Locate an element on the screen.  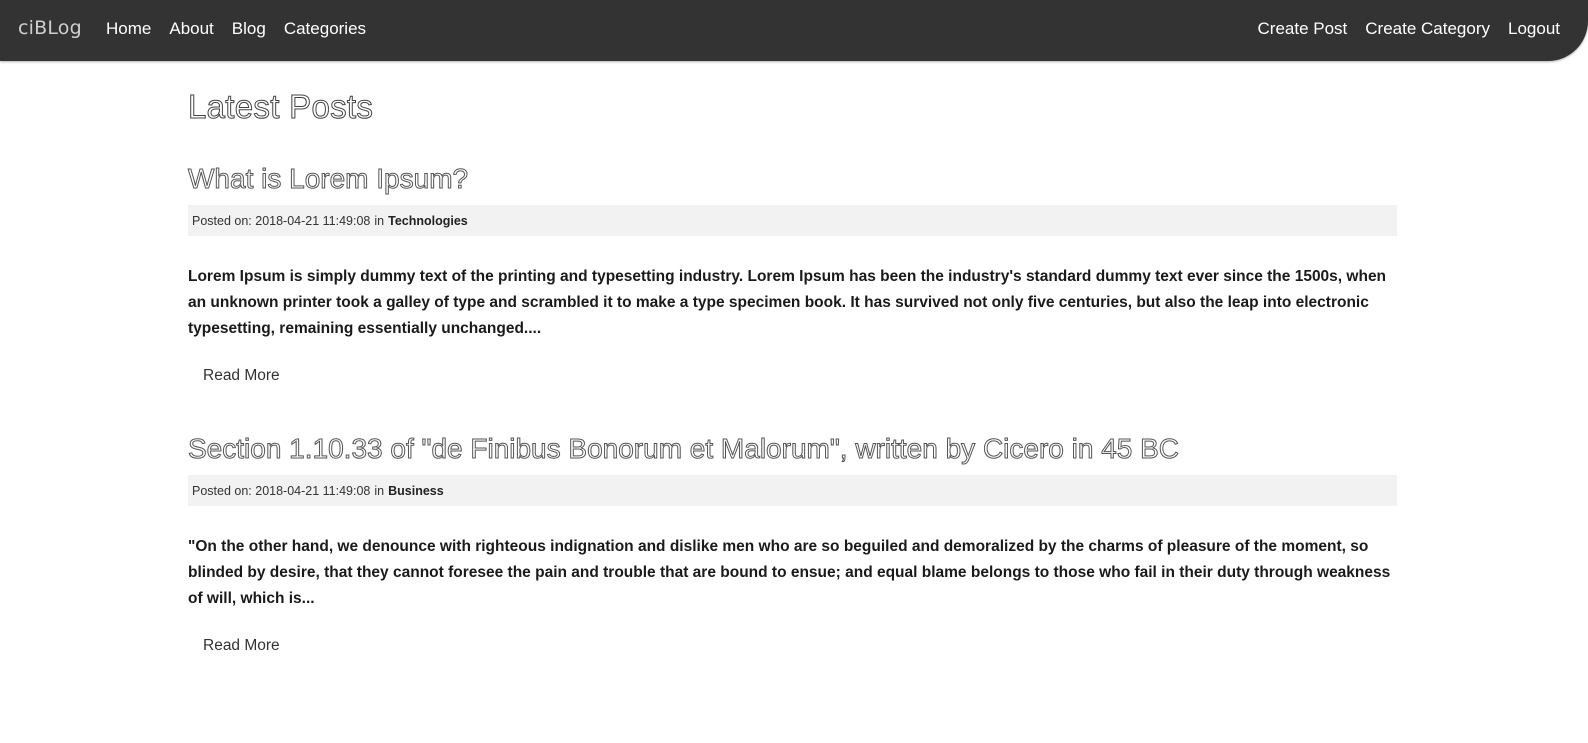
nav-categories-link: Categories is located at coordinates (325, 29).